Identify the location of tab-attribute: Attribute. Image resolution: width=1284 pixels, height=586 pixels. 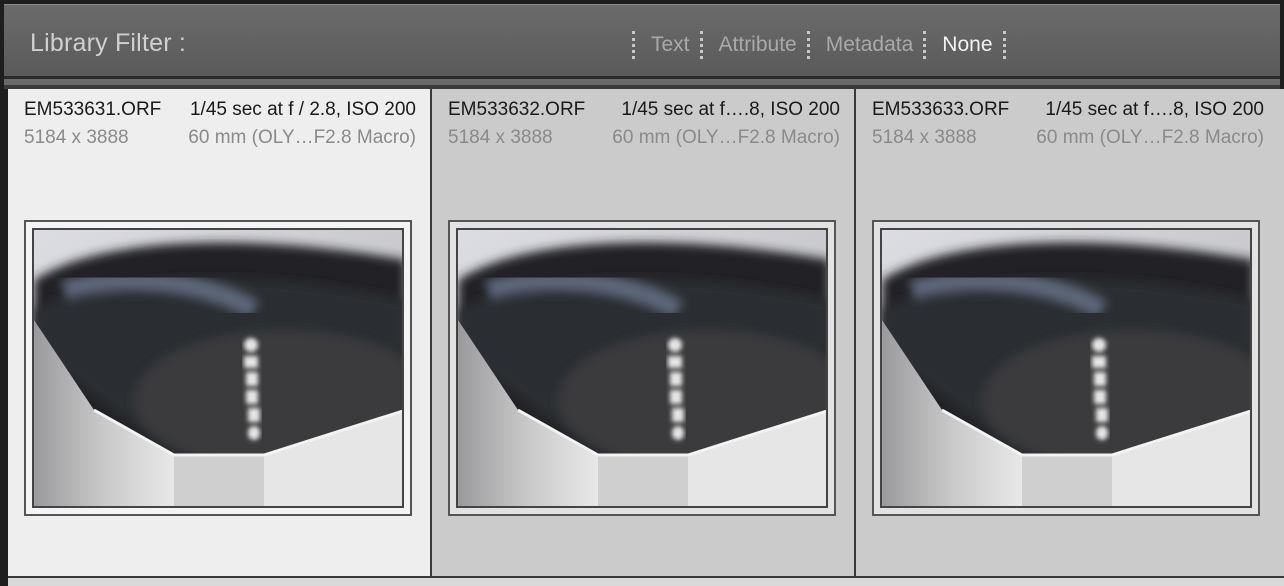
(758, 45).